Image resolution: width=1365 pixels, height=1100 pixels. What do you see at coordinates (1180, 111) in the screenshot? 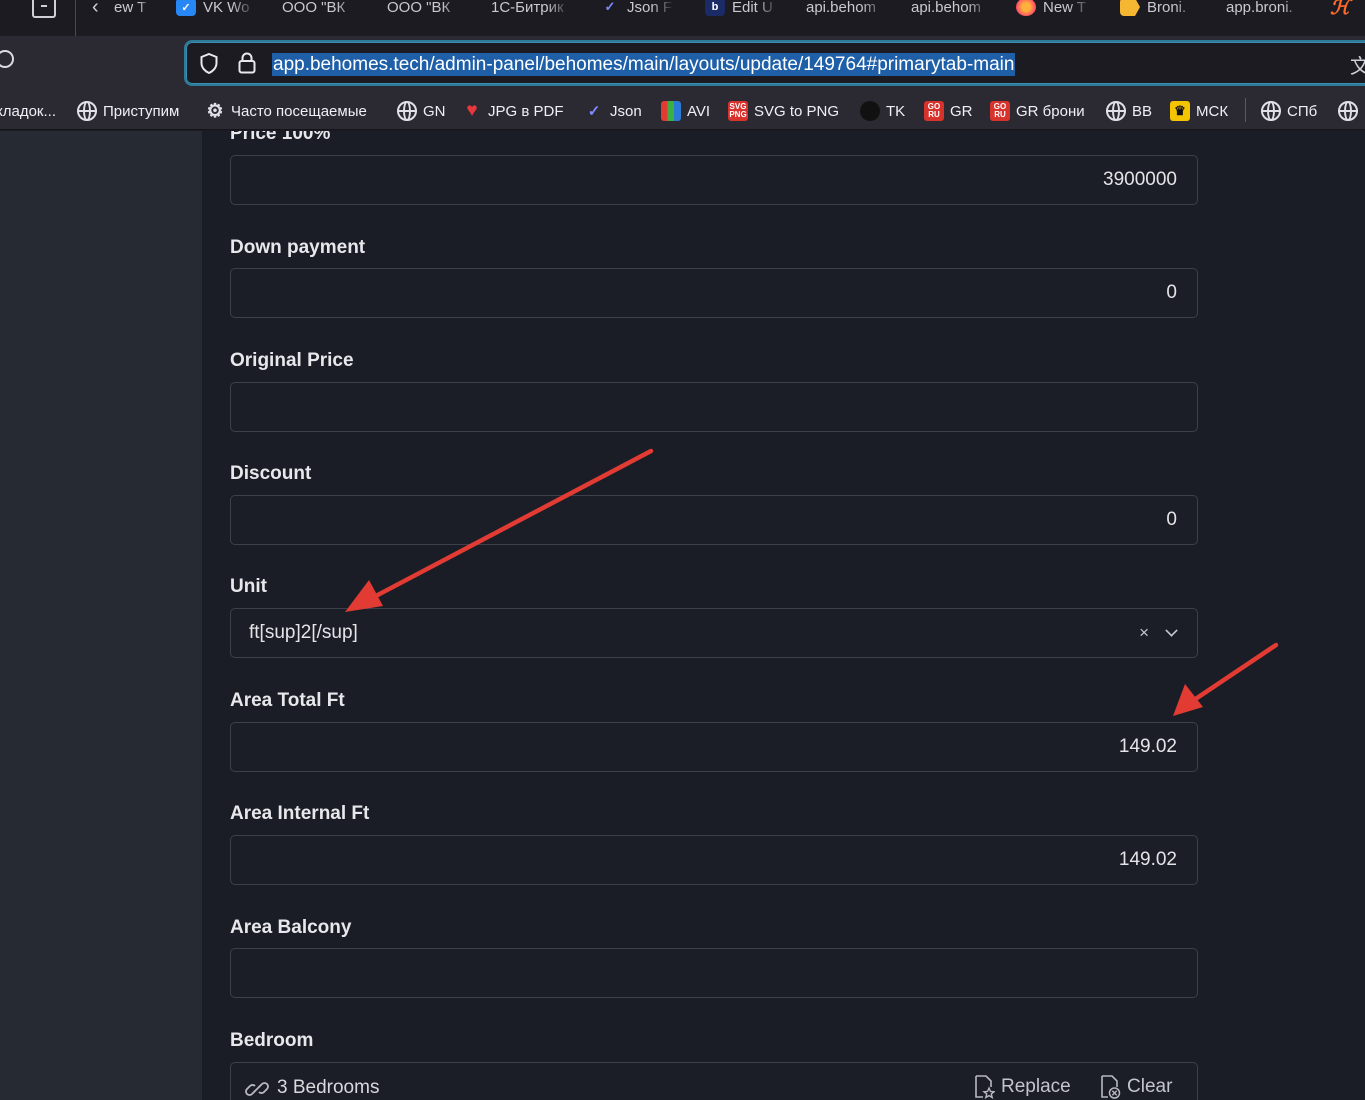
I see `crown-icon: ♛` at bounding box center [1180, 111].